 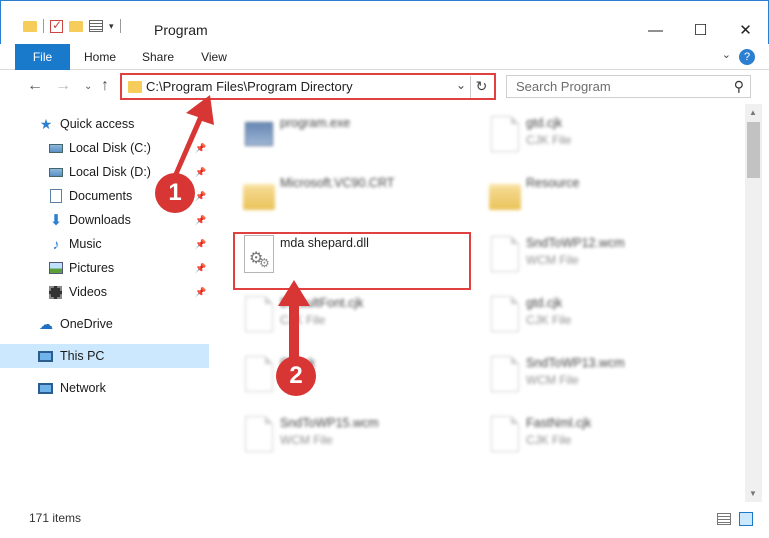 What do you see at coordinates (655, 30) in the screenshot?
I see `minimize-button: —` at bounding box center [655, 30].